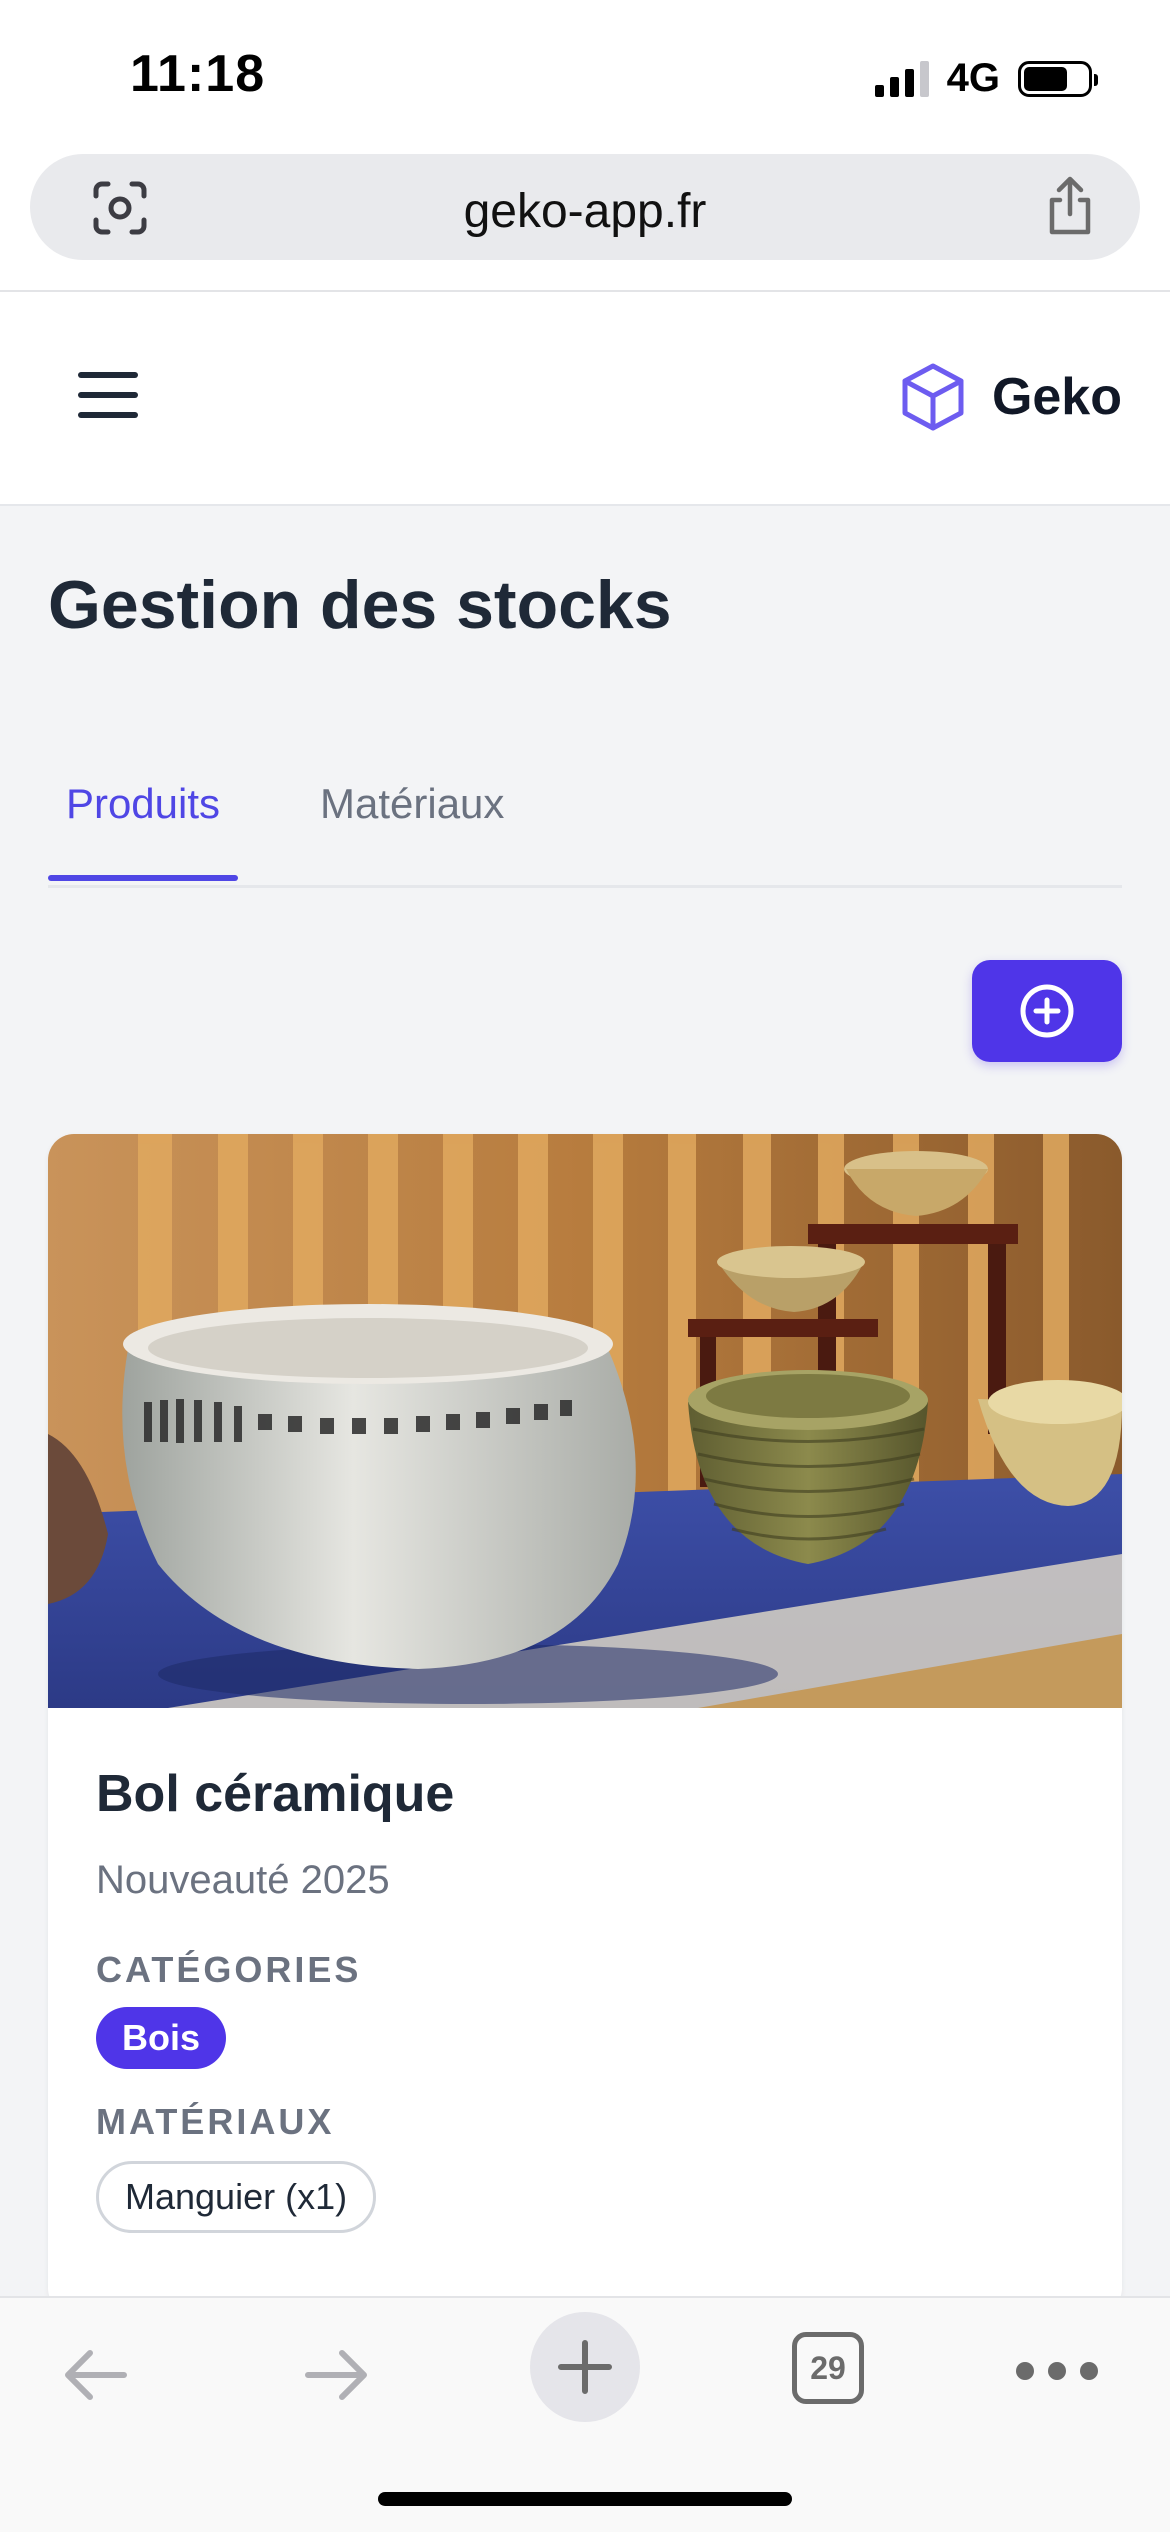  Describe the element at coordinates (828, 2368) in the screenshot. I see `tabs-overview-button: 29` at that location.